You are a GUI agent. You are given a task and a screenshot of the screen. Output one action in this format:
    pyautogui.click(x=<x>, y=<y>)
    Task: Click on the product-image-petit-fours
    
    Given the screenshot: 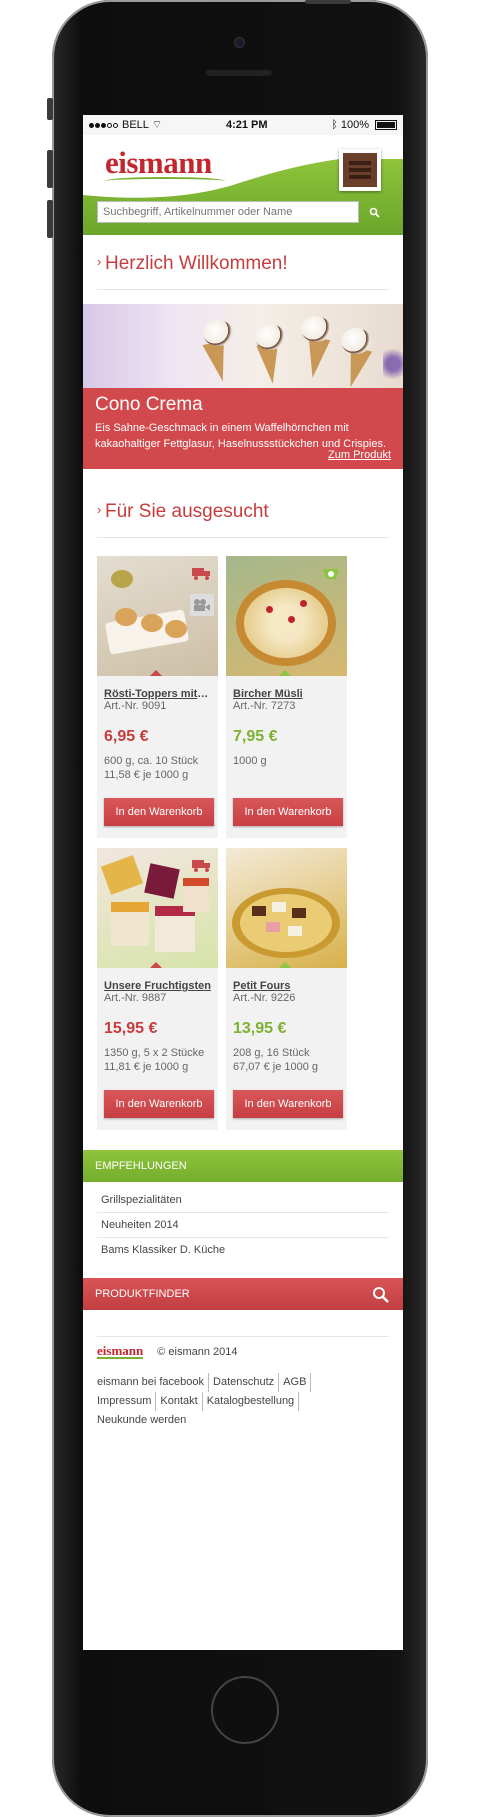 What is the action you would take?
    pyautogui.click(x=286, y=908)
    